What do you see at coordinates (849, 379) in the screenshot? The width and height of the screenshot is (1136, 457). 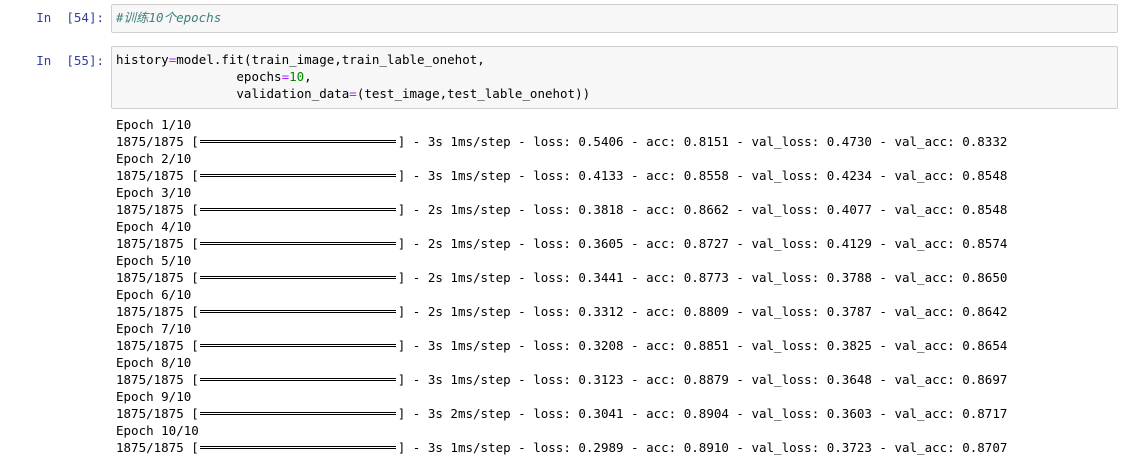 I see `val-loss-value: 0.3648` at bounding box center [849, 379].